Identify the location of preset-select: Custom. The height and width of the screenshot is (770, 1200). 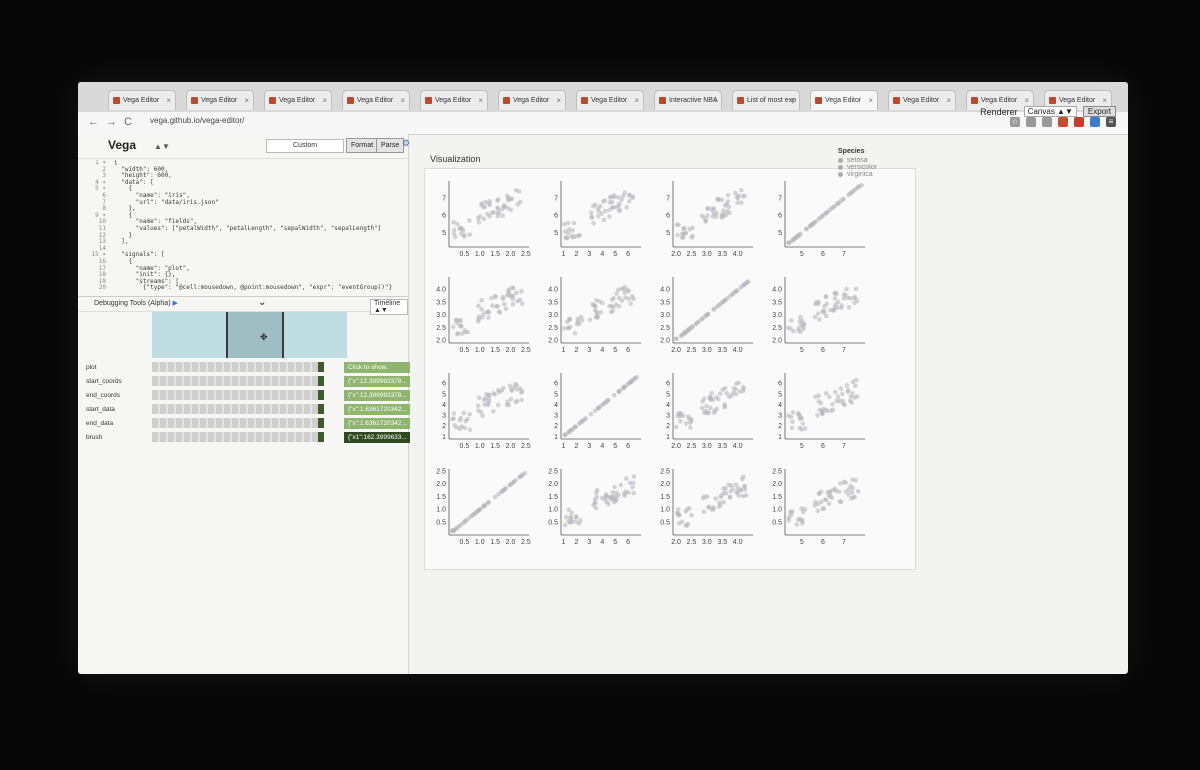
(305, 146).